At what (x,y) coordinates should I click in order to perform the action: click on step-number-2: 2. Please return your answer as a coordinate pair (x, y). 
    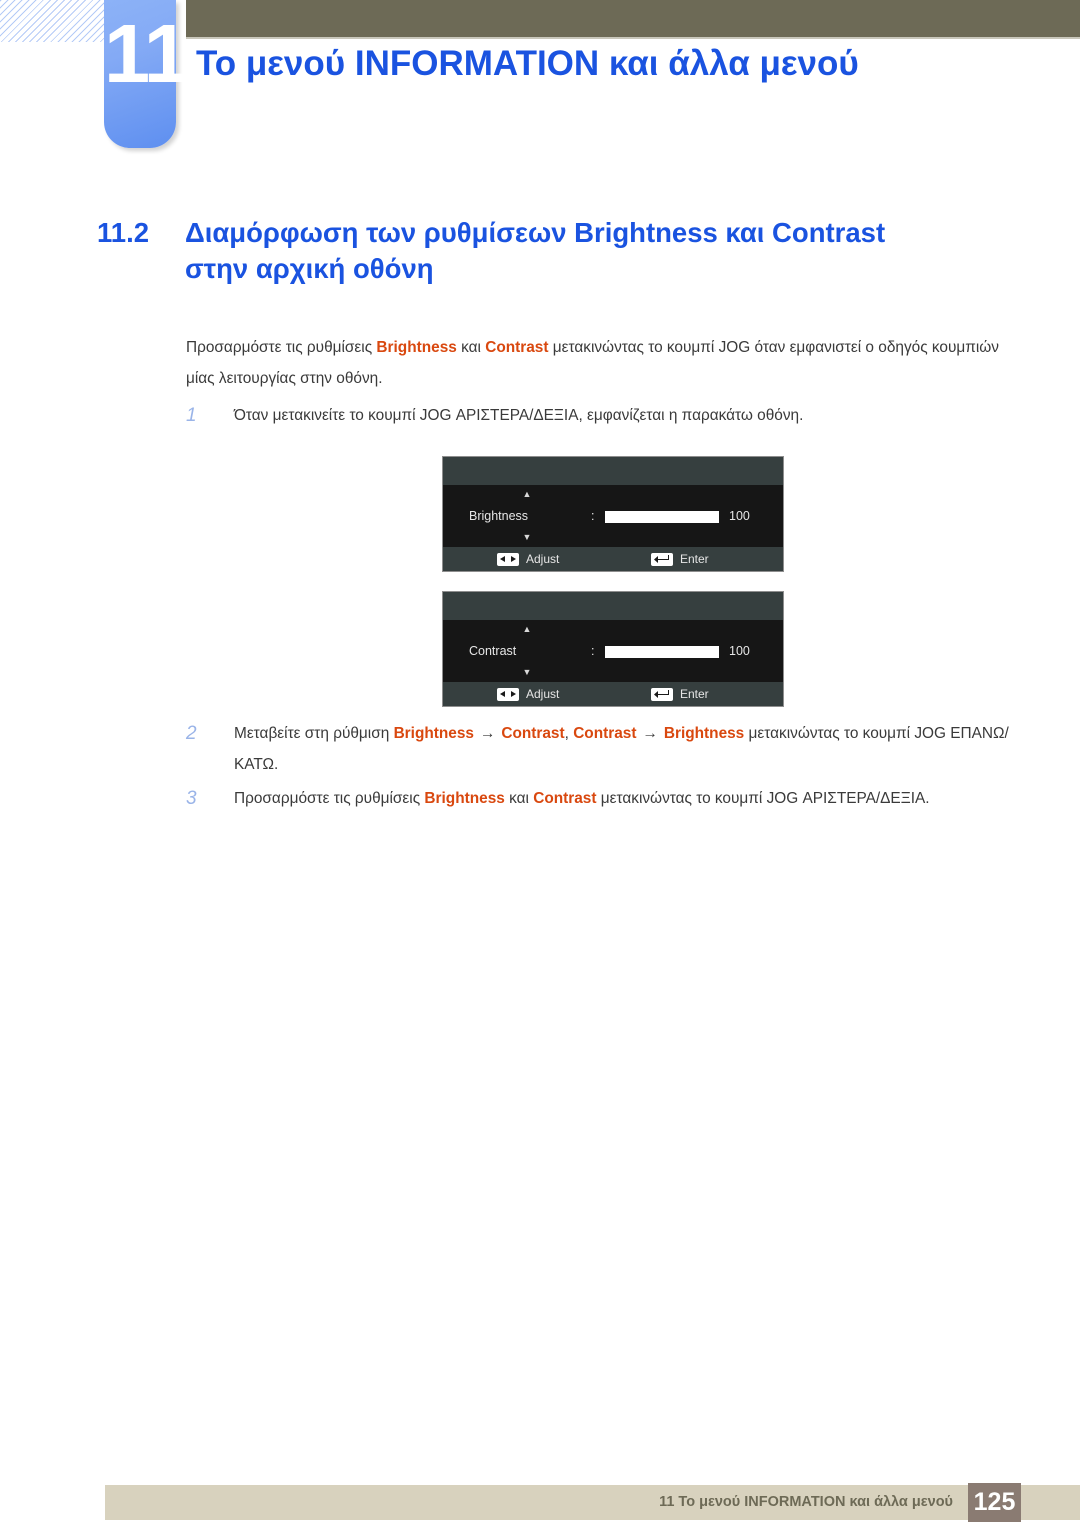
    Looking at the image, I should click on (191, 733).